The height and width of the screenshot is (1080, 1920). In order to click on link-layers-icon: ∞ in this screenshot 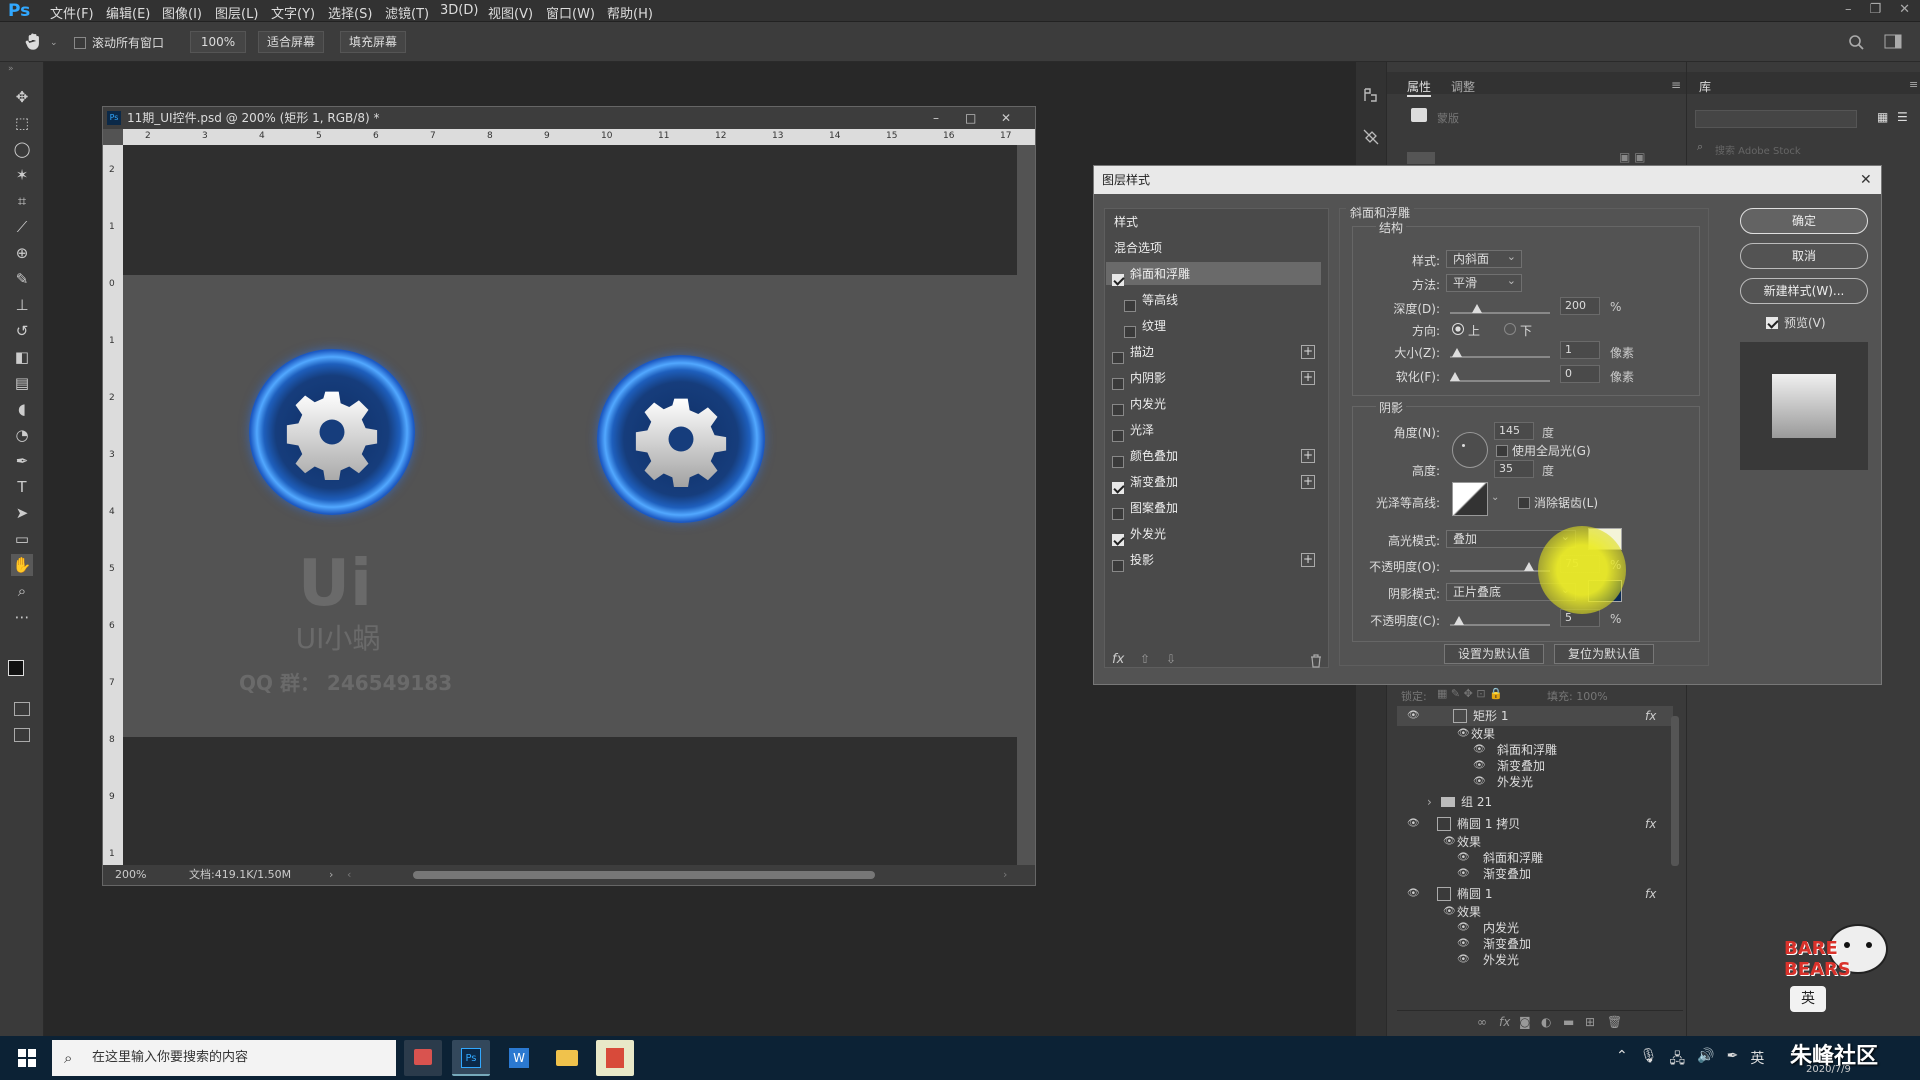, I will do `click(1482, 1022)`.